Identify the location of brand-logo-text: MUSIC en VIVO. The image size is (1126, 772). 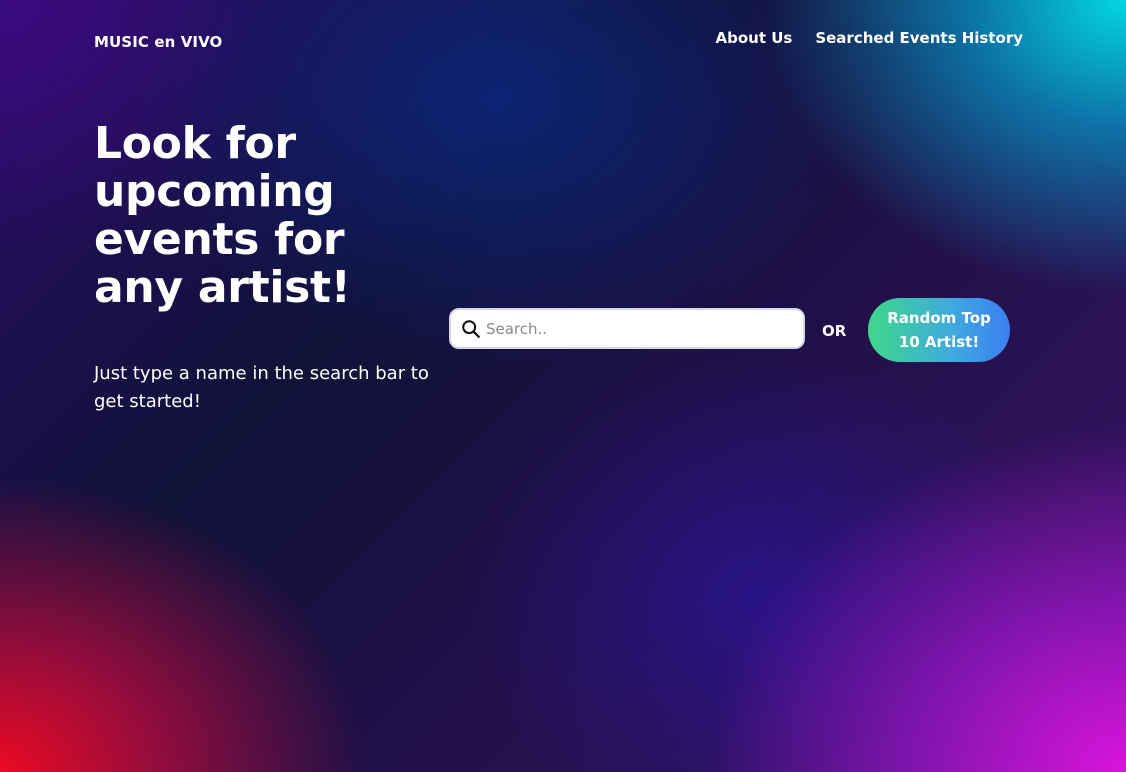
(158, 42).